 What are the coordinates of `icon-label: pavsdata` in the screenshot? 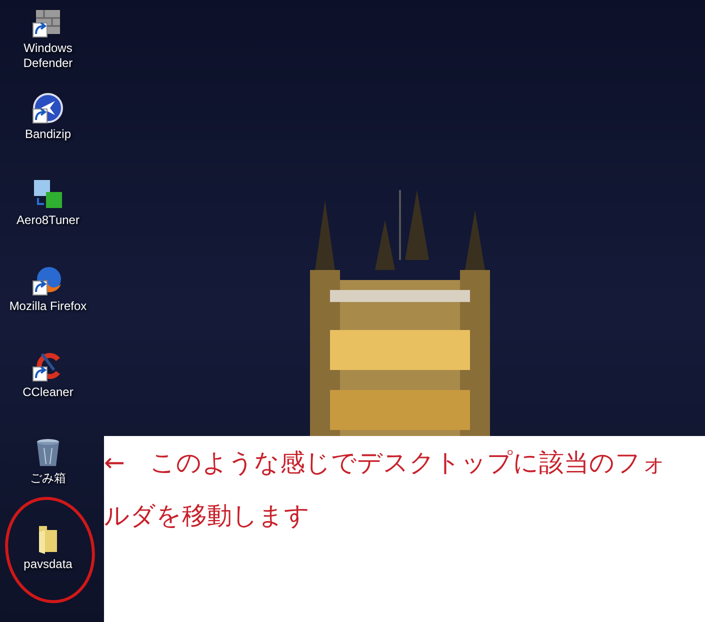 It's located at (48, 564).